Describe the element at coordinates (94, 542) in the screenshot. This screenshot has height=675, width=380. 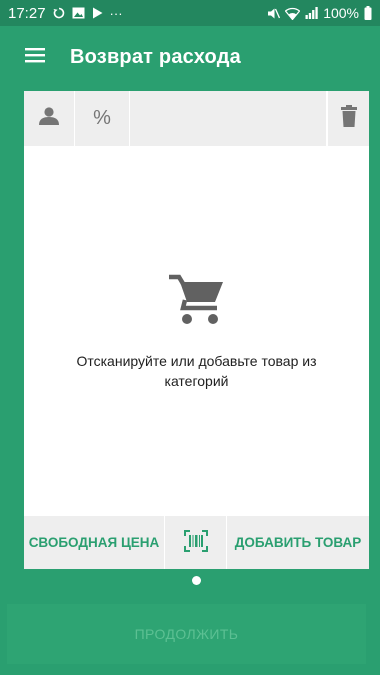
I see `free-price-button: СВОБОДНАЯ ЦЕНА` at that location.